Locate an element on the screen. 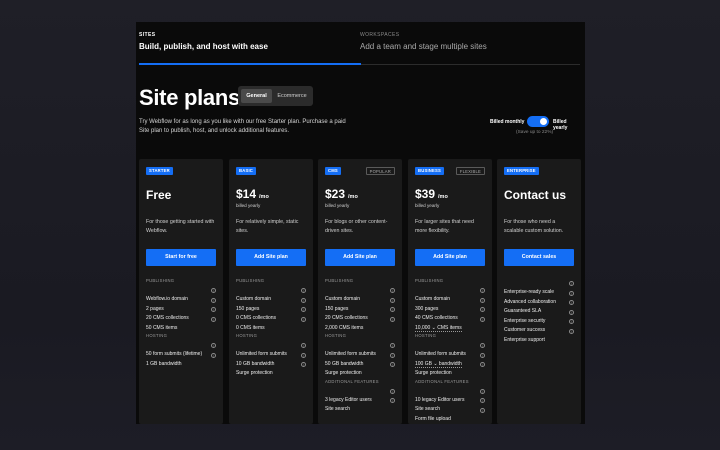 The height and width of the screenshot is (450, 720). plan-cta-button: Contact sales is located at coordinates (539, 257).